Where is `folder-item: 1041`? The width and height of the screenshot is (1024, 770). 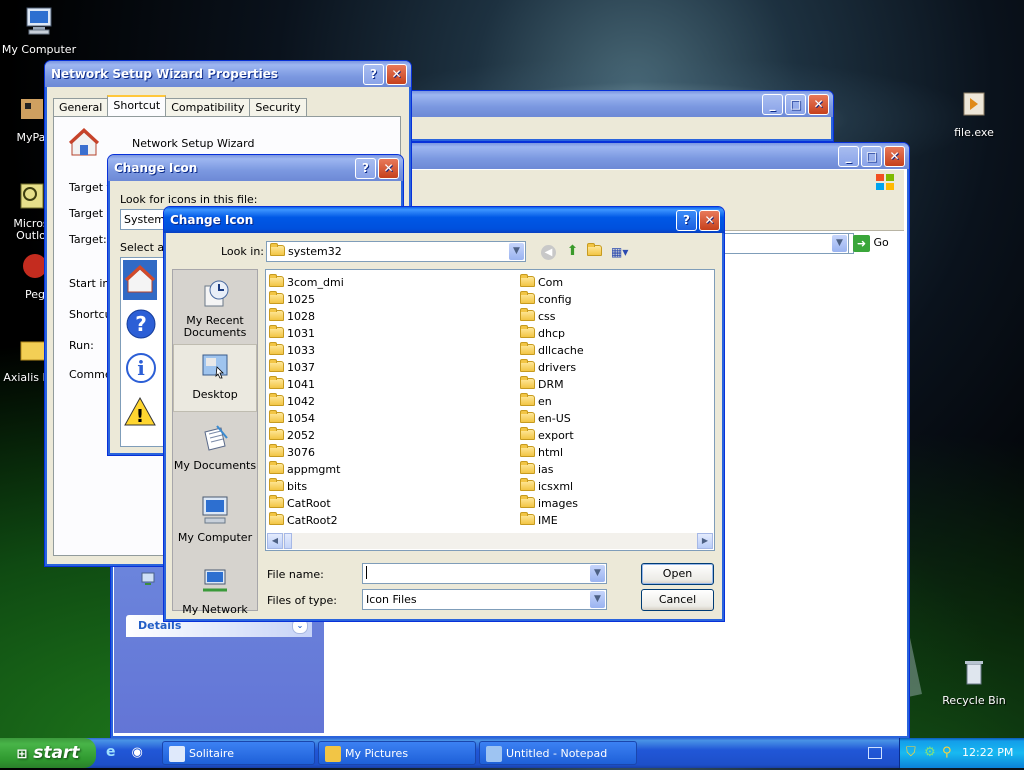 folder-item: 1041 is located at coordinates (306, 384).